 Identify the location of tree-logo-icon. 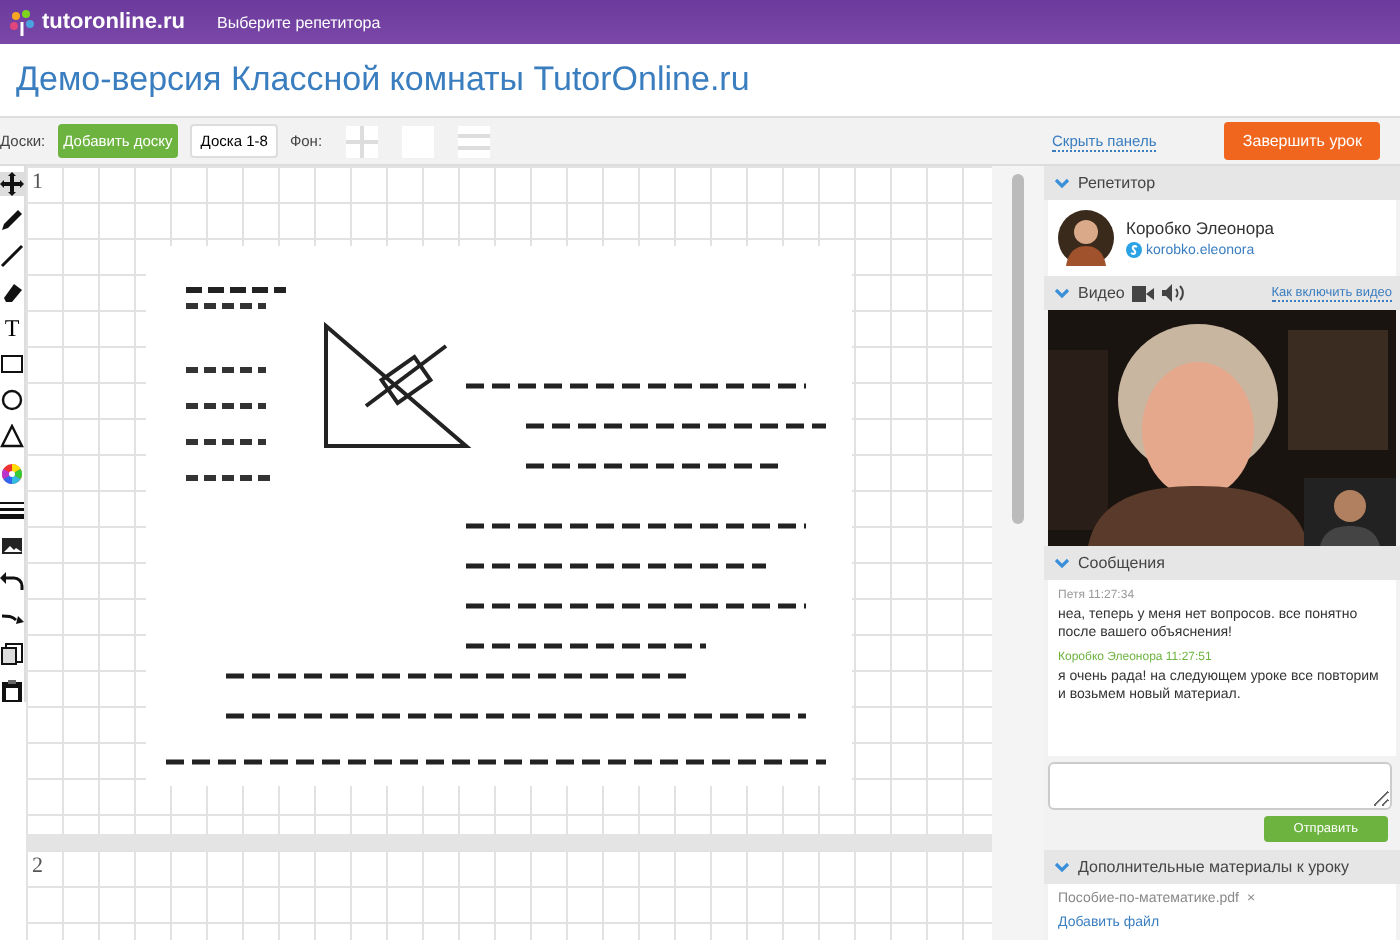
(22, 22).